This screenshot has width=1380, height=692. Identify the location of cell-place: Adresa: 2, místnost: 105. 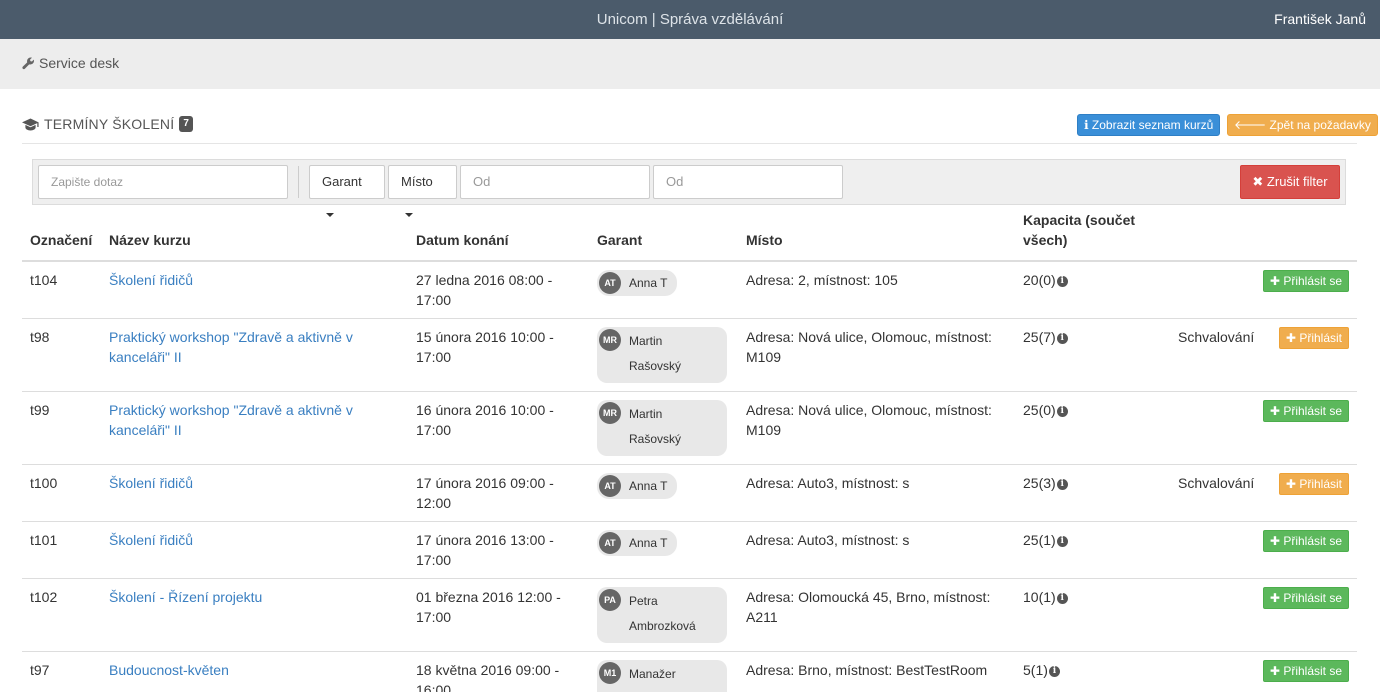
(876, 289).